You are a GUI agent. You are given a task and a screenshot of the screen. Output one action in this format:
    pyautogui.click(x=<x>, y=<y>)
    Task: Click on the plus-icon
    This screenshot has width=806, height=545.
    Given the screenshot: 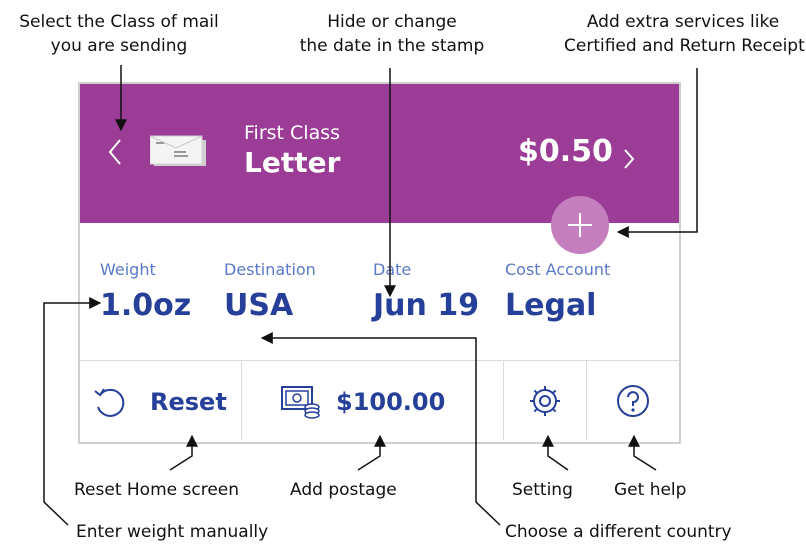 What is the action you would take?
    pyautogui.click(x=580, y=225)
    